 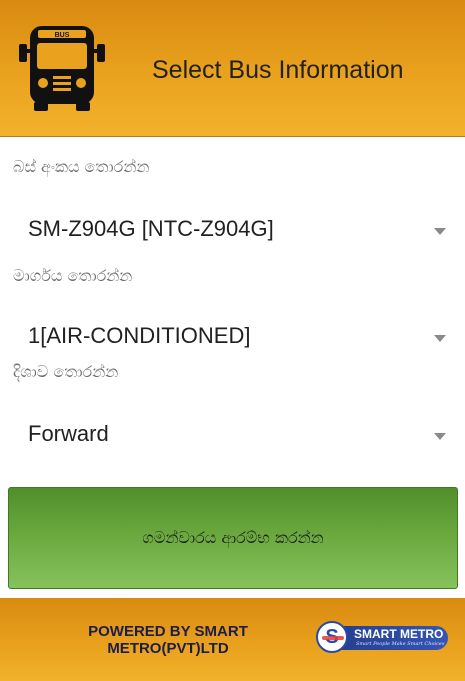 I want to click on bus-number-select: SM-Z904G [NTC-Z904G], so click(x=232, y=231).